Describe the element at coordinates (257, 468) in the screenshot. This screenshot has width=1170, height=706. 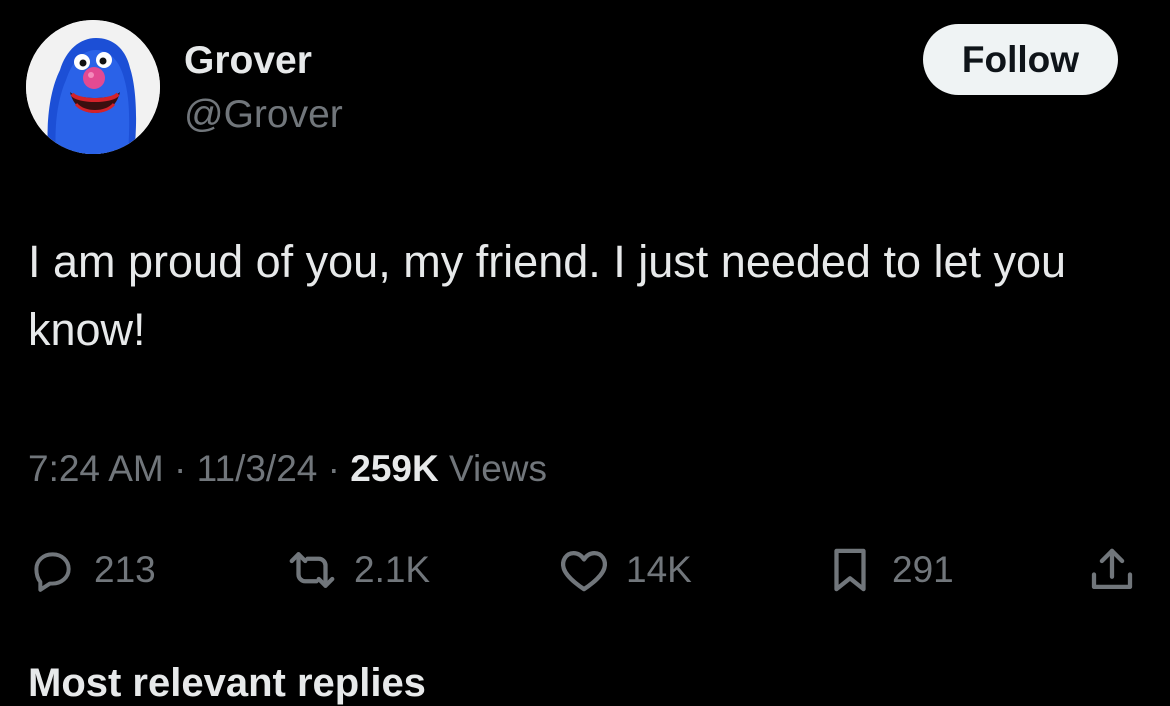
I see `tweet-date: 11/3/24` at that location.